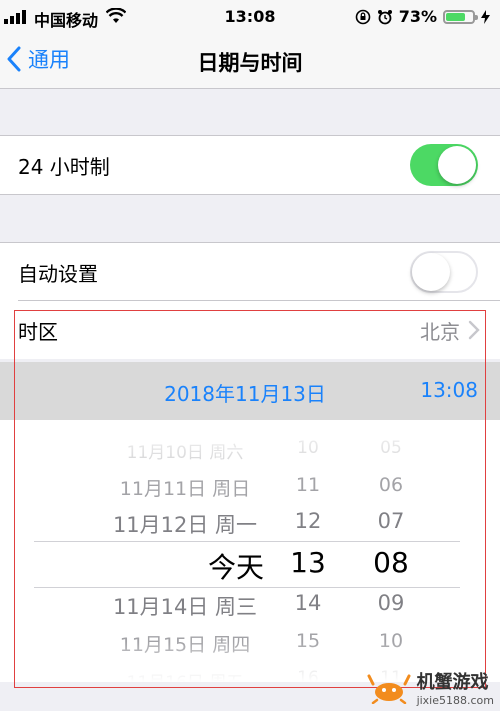 The image size is (500, 711). Describe the element at coordinates (64, 167) in the screenshot. I see `hour24-label: 24 小时制` at that location.